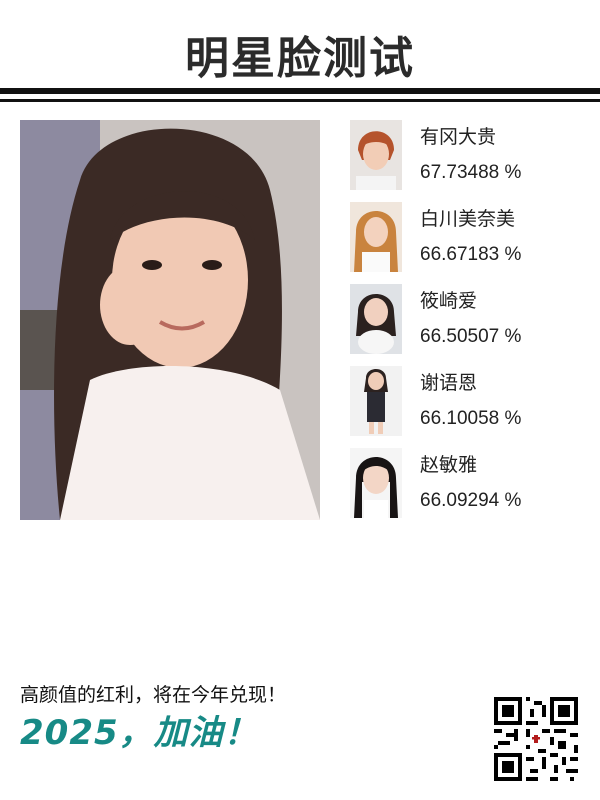  I want to click on match-item: 筱崎爱 66.50507 %, so click(470, 320).